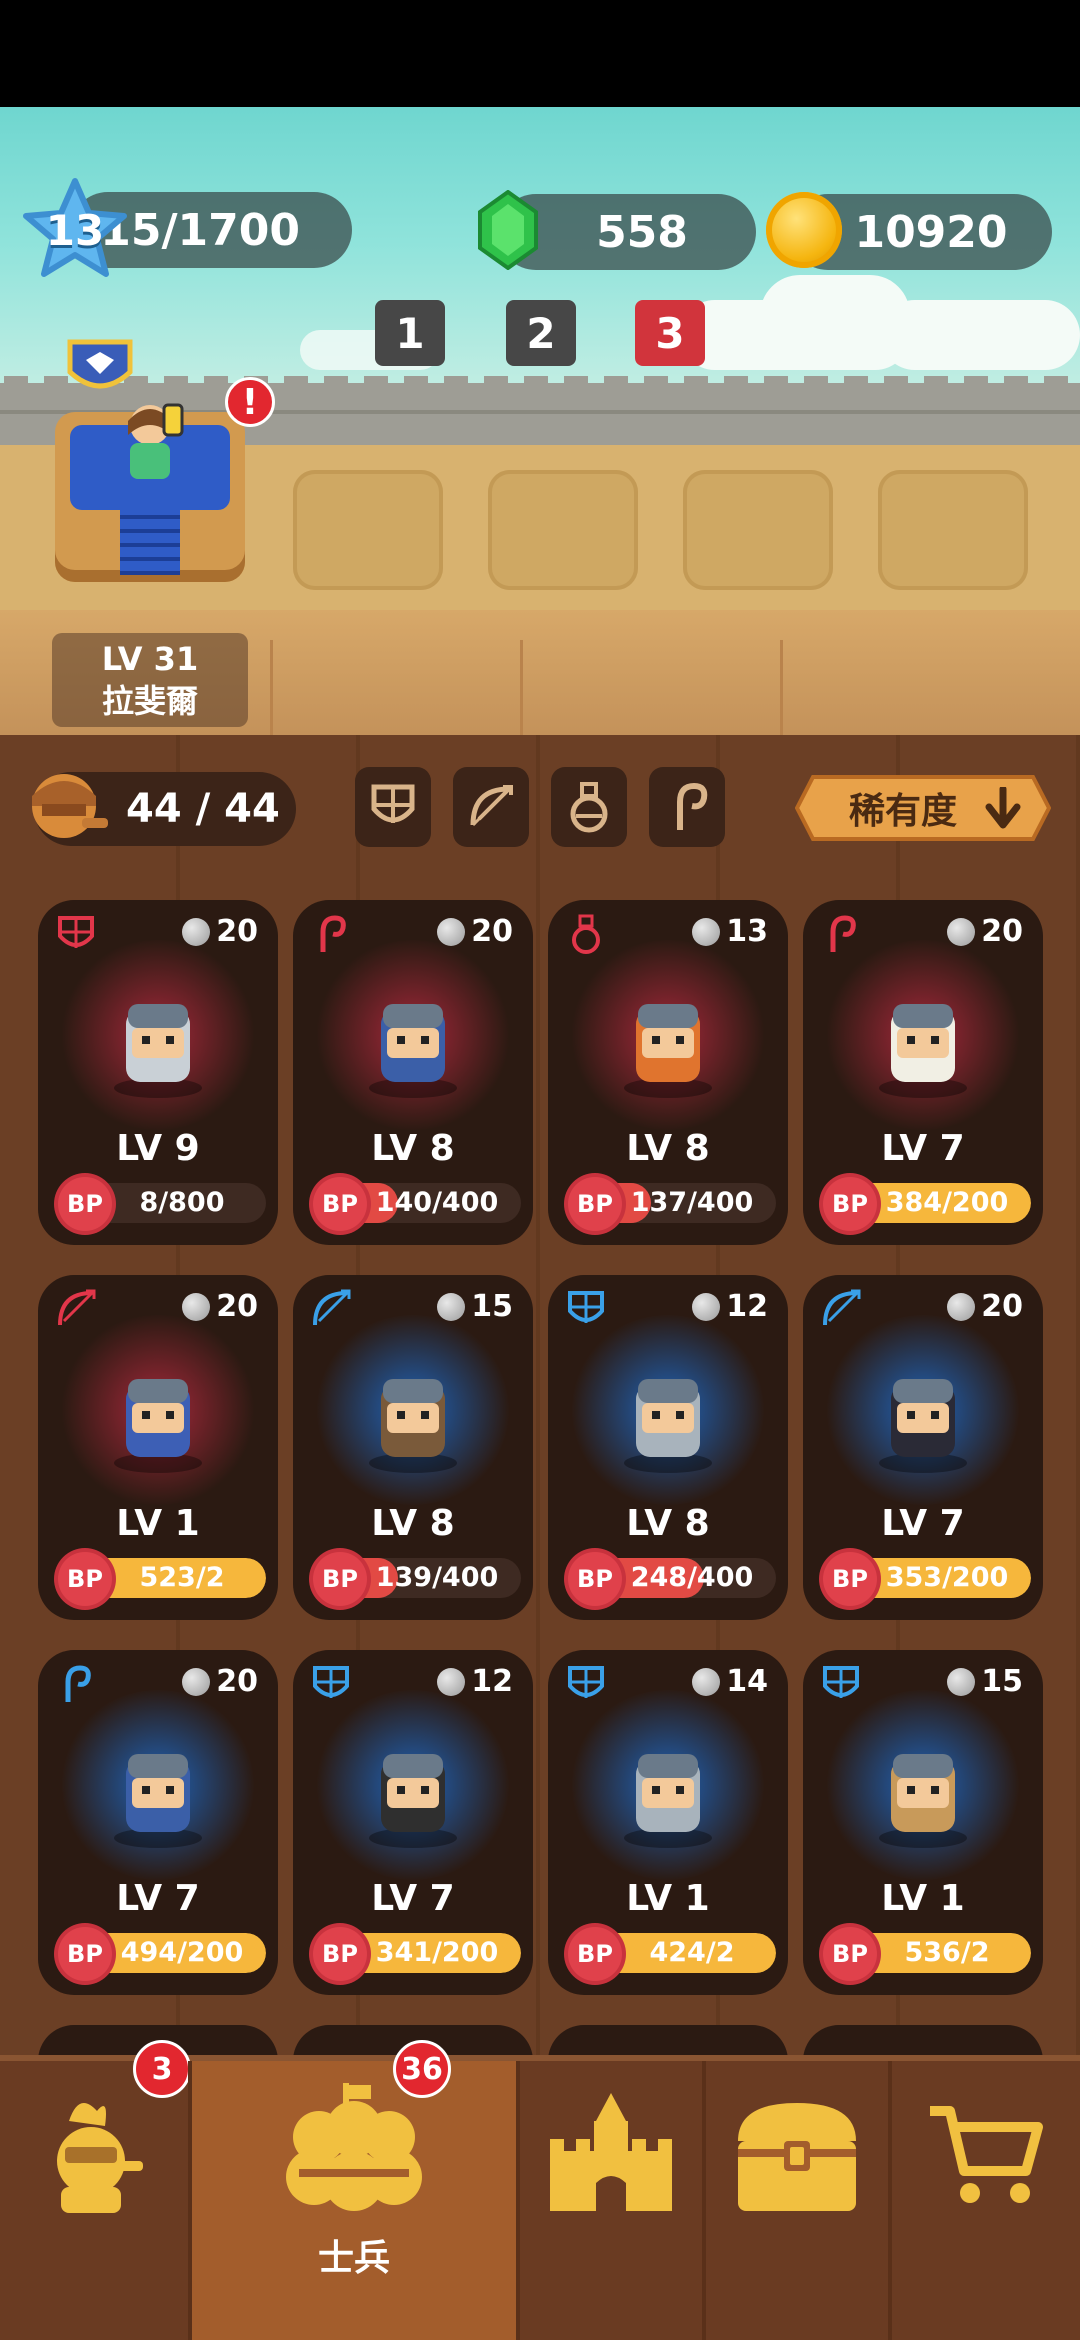  Describe the element at coordinates (250, 402) in the screenshot. I see `hero-alert-badge: !` at that location.